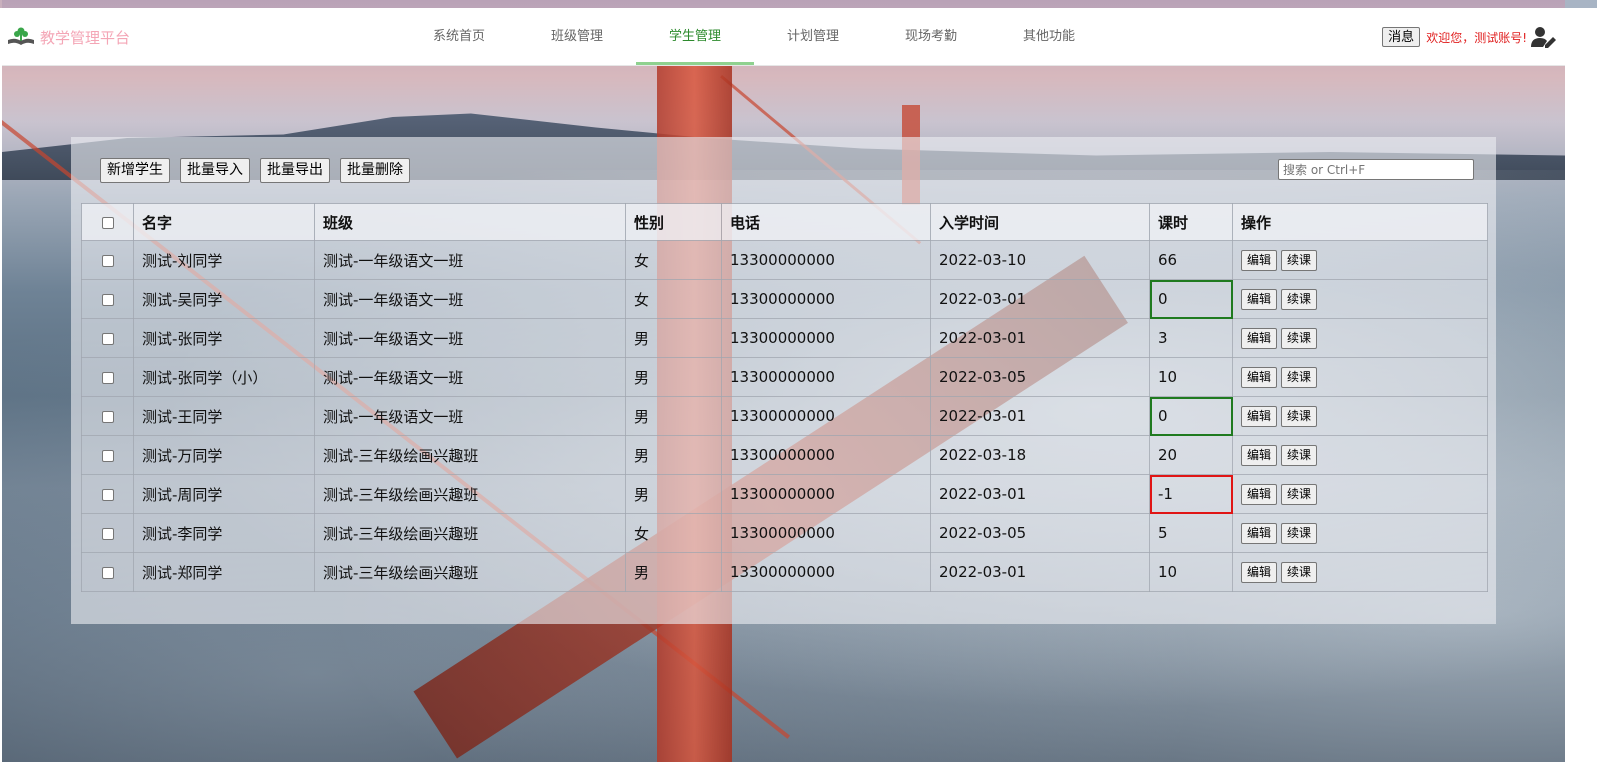 The image size is (1597, 762). Describe the element at coordinates (68, 37) in the screenshot. I see `logo: 教学管理平台` at that location.